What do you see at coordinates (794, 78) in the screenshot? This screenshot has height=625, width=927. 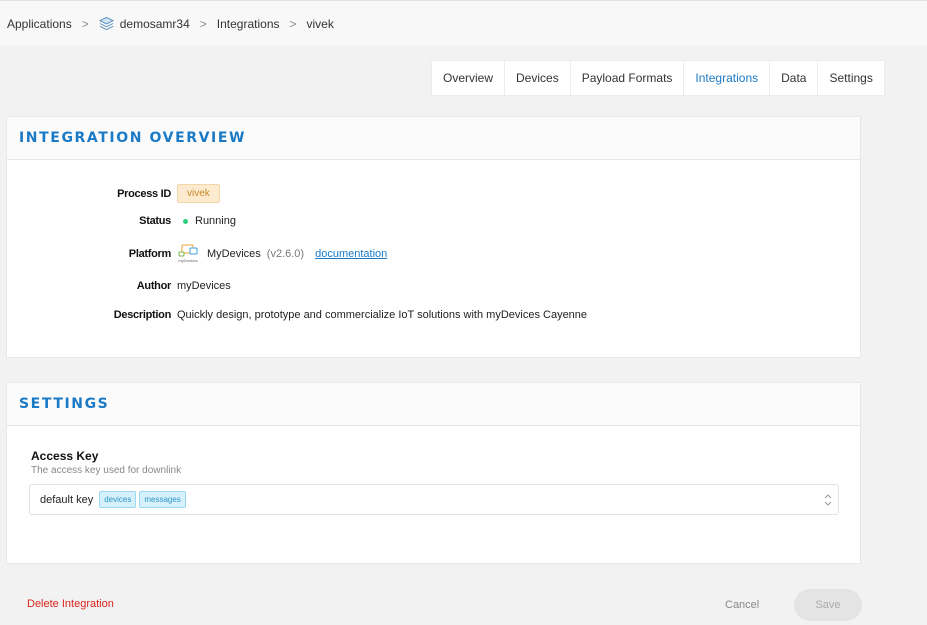 I see `tab-data: Data` at bounding box center [794, 78].